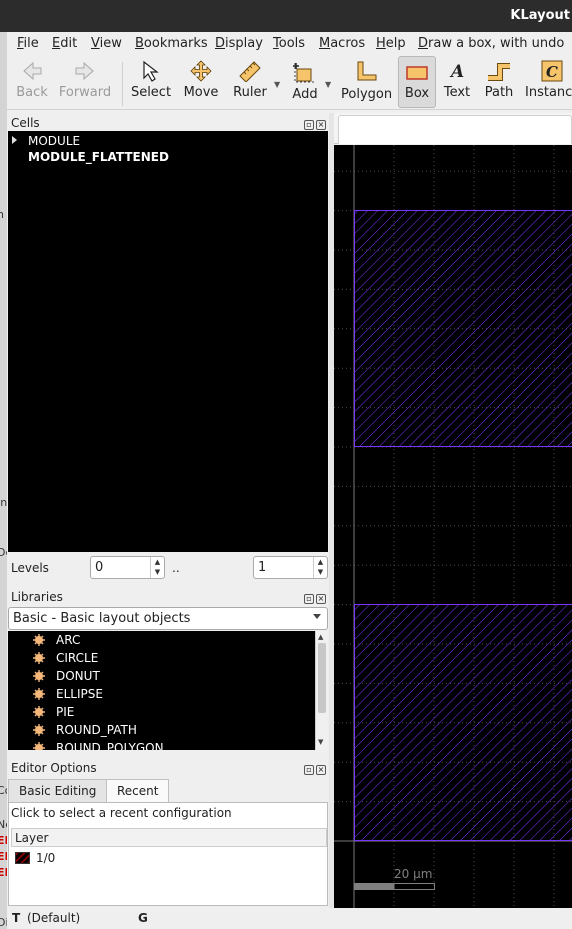  Describe the element at coordinates (201, 71) in the screenshot. I see `move-arrows-icon` at that location.